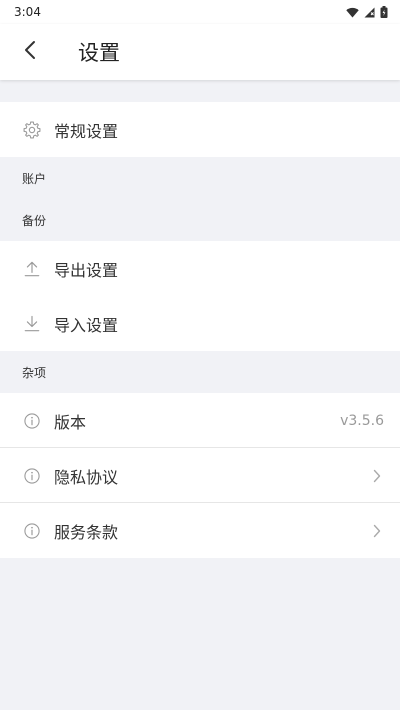 Image resolution: width=400 pixels, height=710 pixels. What do you see at coordinates (86, 325) in the screenshot?
I see `import-settings-label: 导入设置` at bounding box center [86, 325].